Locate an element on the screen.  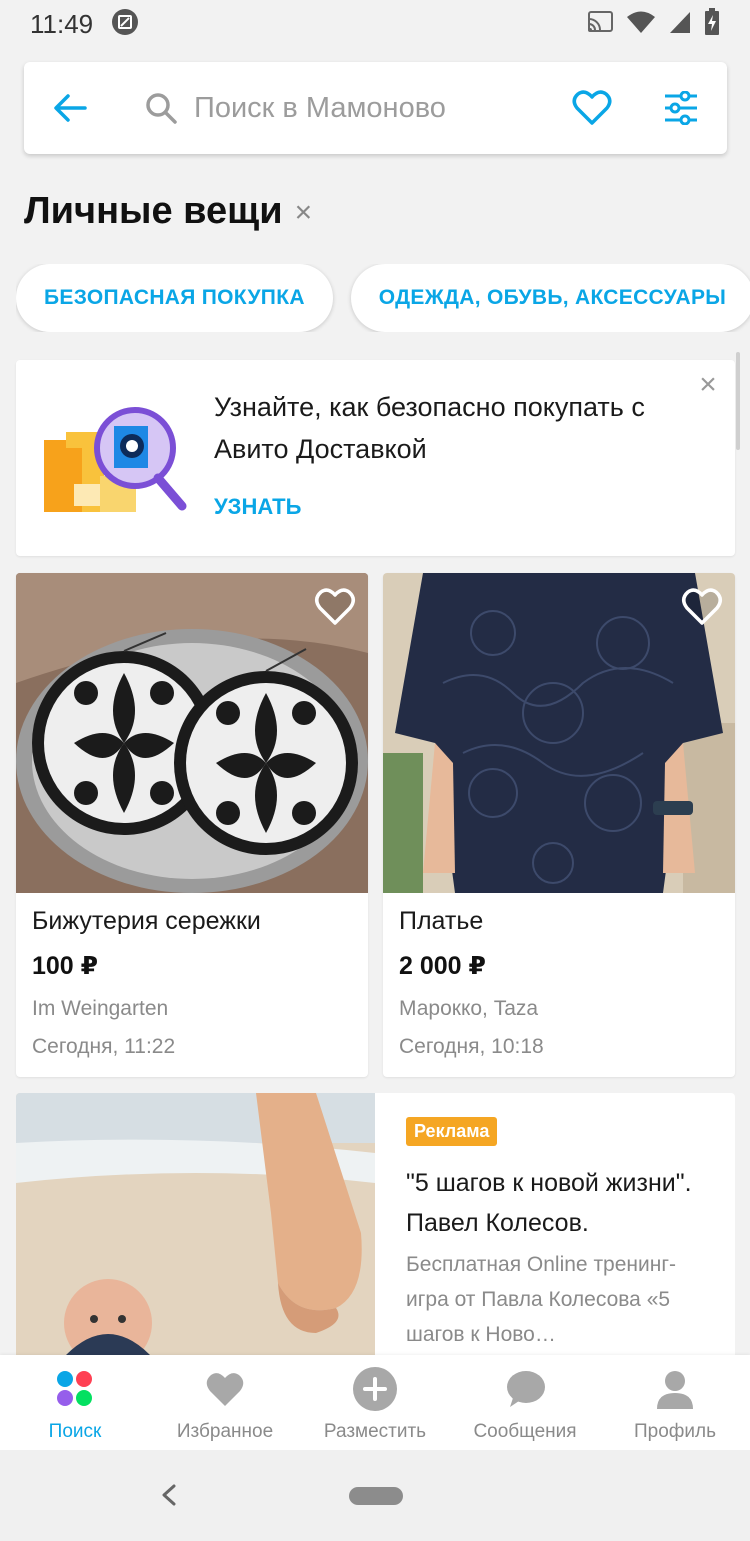
chip-safe-purchase: БЕЗОПАСНАЯ ПОКУПКА is located at coordinates (174, 298).